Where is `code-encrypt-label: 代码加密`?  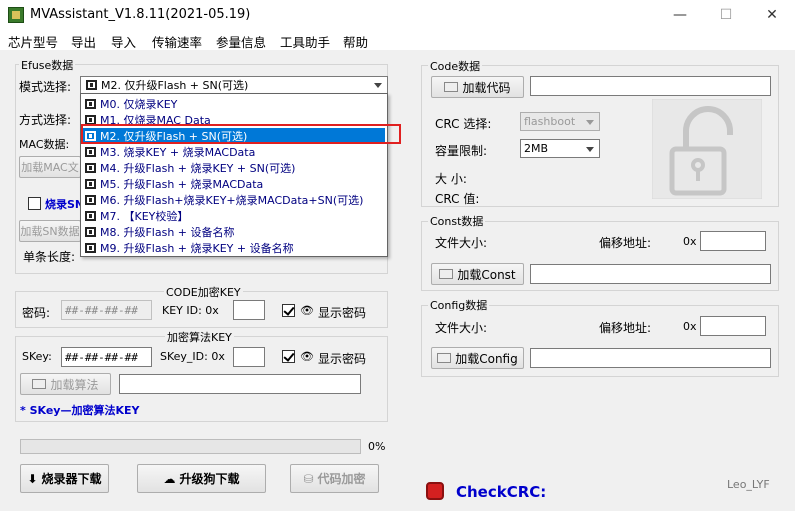 code-encrypt-label: 代码加密 is located at coordinates (341, 479).